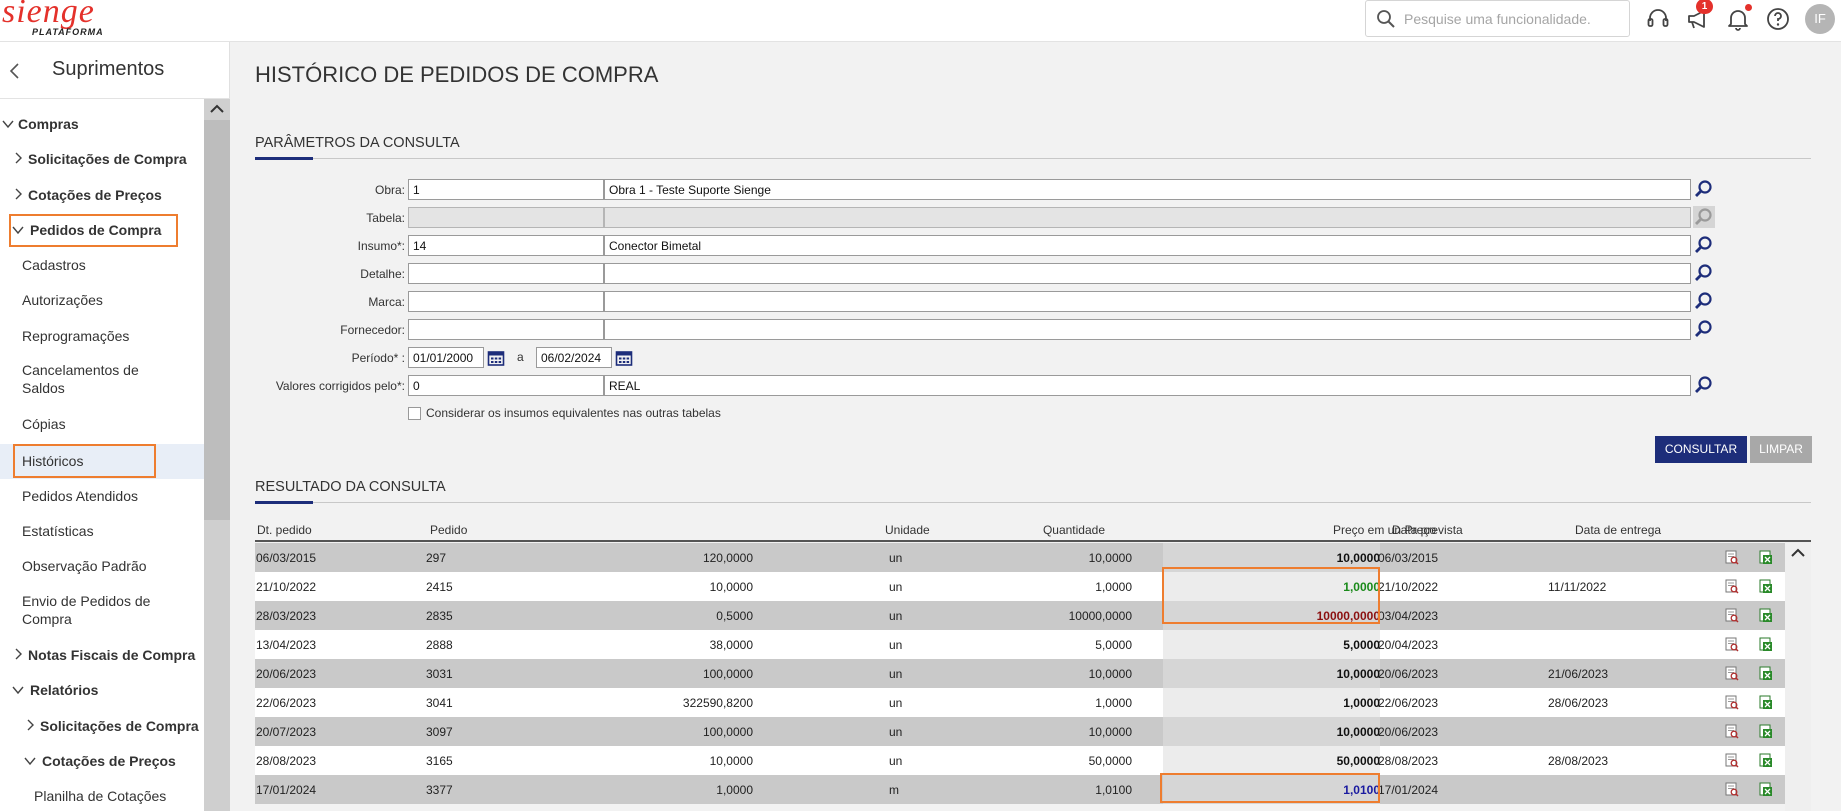 This screenshot has height=811, width=1841. What do you see at coordinates (64, 690) in the screenshot?
I see `sidebar-item-relatorios: Relatórios` at bounding box center [64, 690].